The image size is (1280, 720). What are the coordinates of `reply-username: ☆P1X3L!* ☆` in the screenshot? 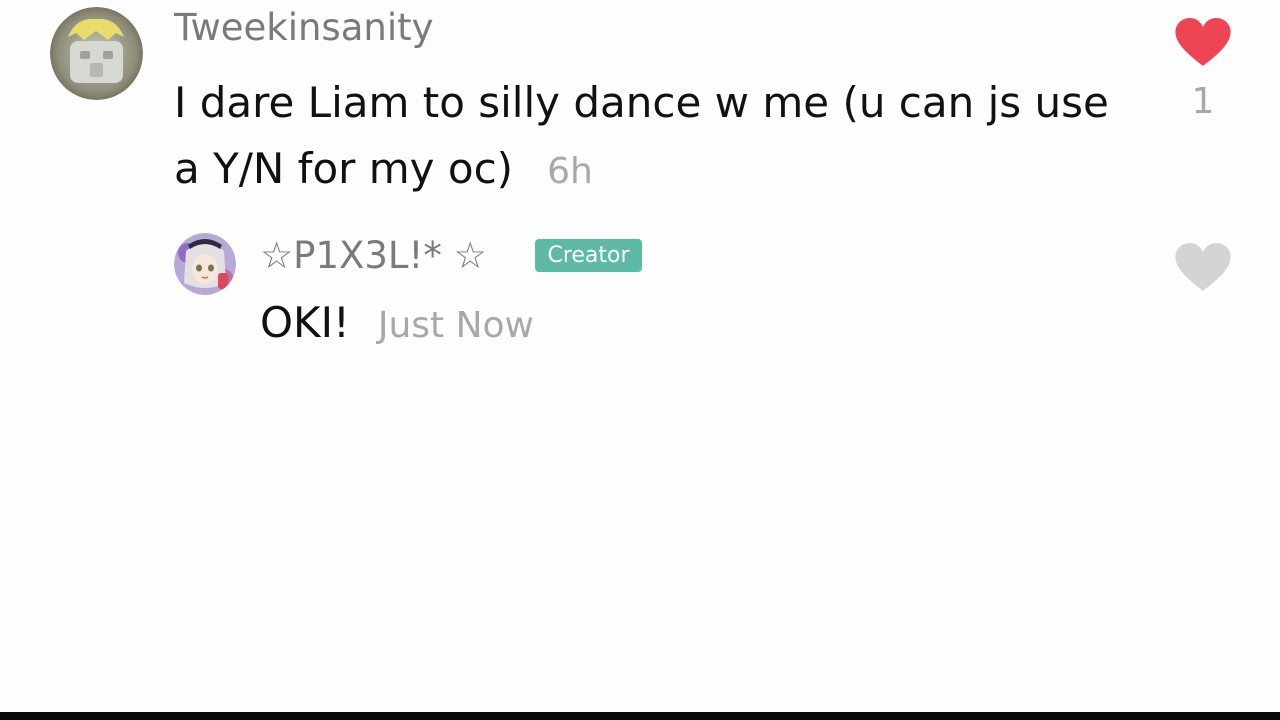 It's located at (373, 256).